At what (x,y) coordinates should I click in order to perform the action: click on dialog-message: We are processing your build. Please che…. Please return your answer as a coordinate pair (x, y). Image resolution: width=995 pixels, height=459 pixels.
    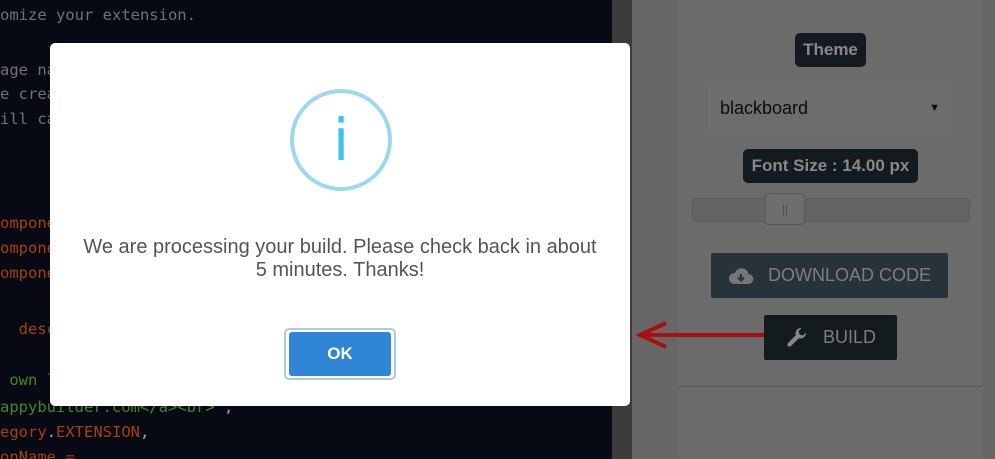
    Looking at the image, I should click on (340, 259).